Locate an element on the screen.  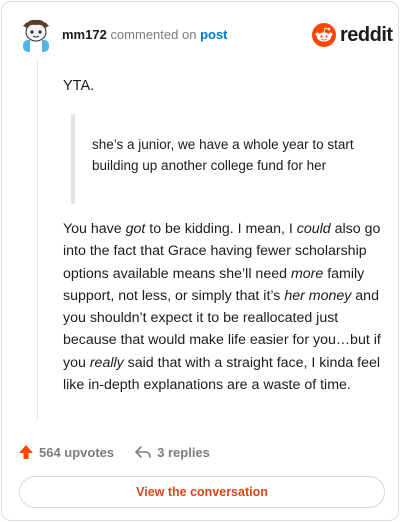
comment-header: mm172 commented on post is located at coordinates (145, 35).